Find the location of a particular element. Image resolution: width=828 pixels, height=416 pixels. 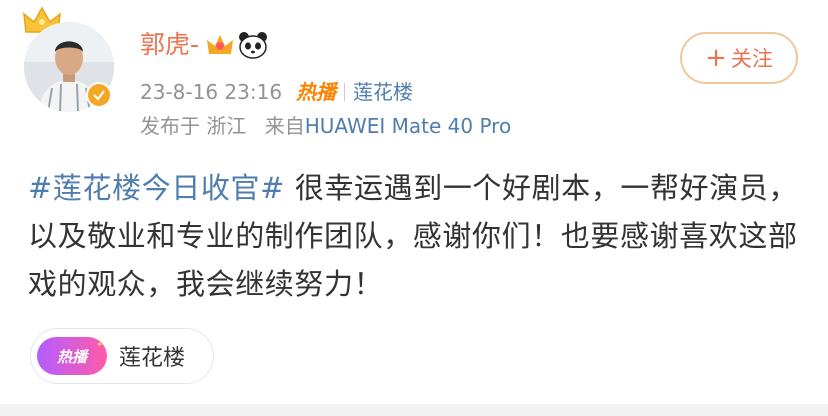

hot-tag: 热播 is located at coordinates (316, 92).